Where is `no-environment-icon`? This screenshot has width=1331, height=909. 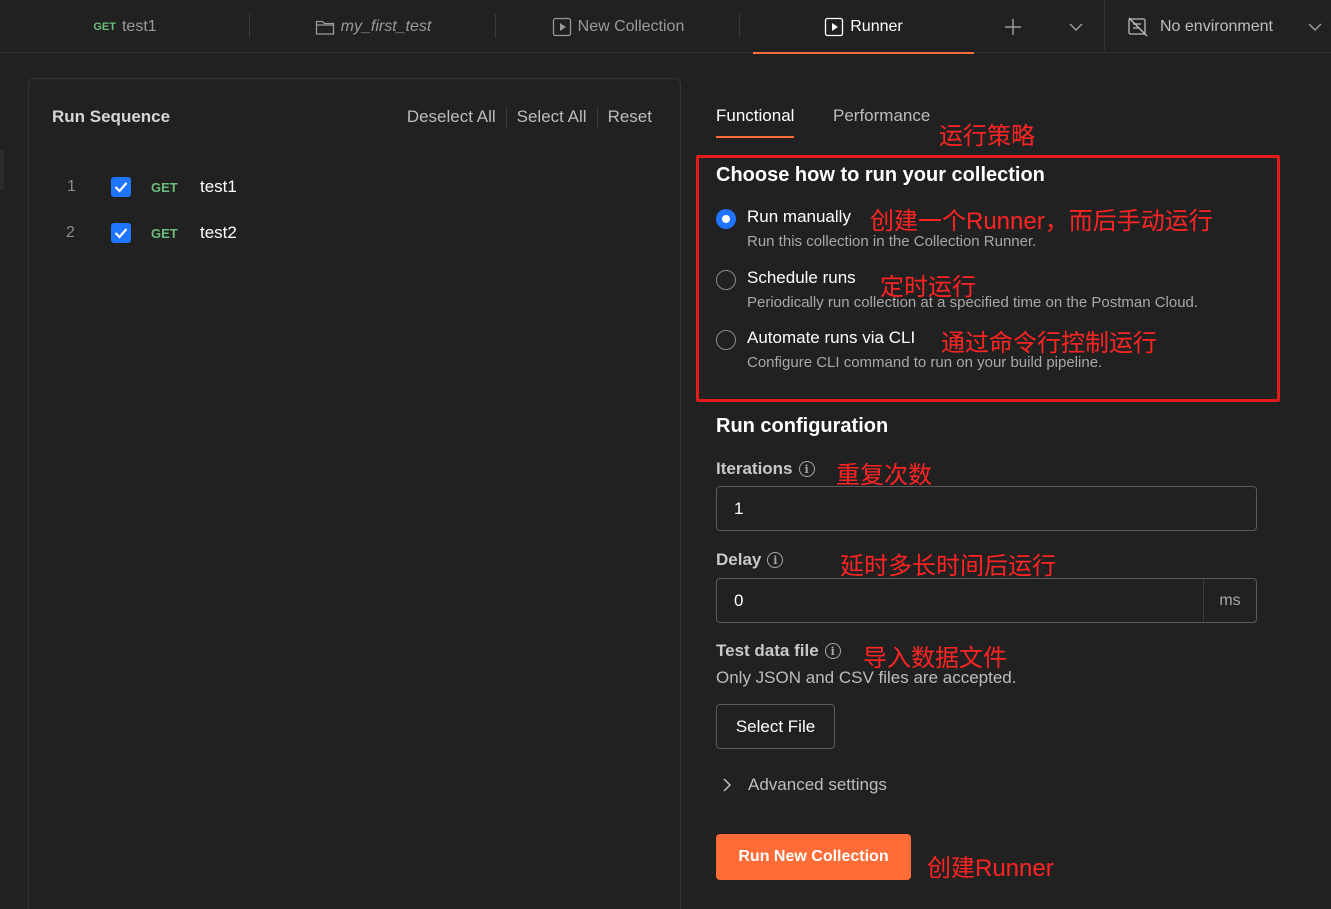 no-environment-icon is located at coordinates (1138, 27).